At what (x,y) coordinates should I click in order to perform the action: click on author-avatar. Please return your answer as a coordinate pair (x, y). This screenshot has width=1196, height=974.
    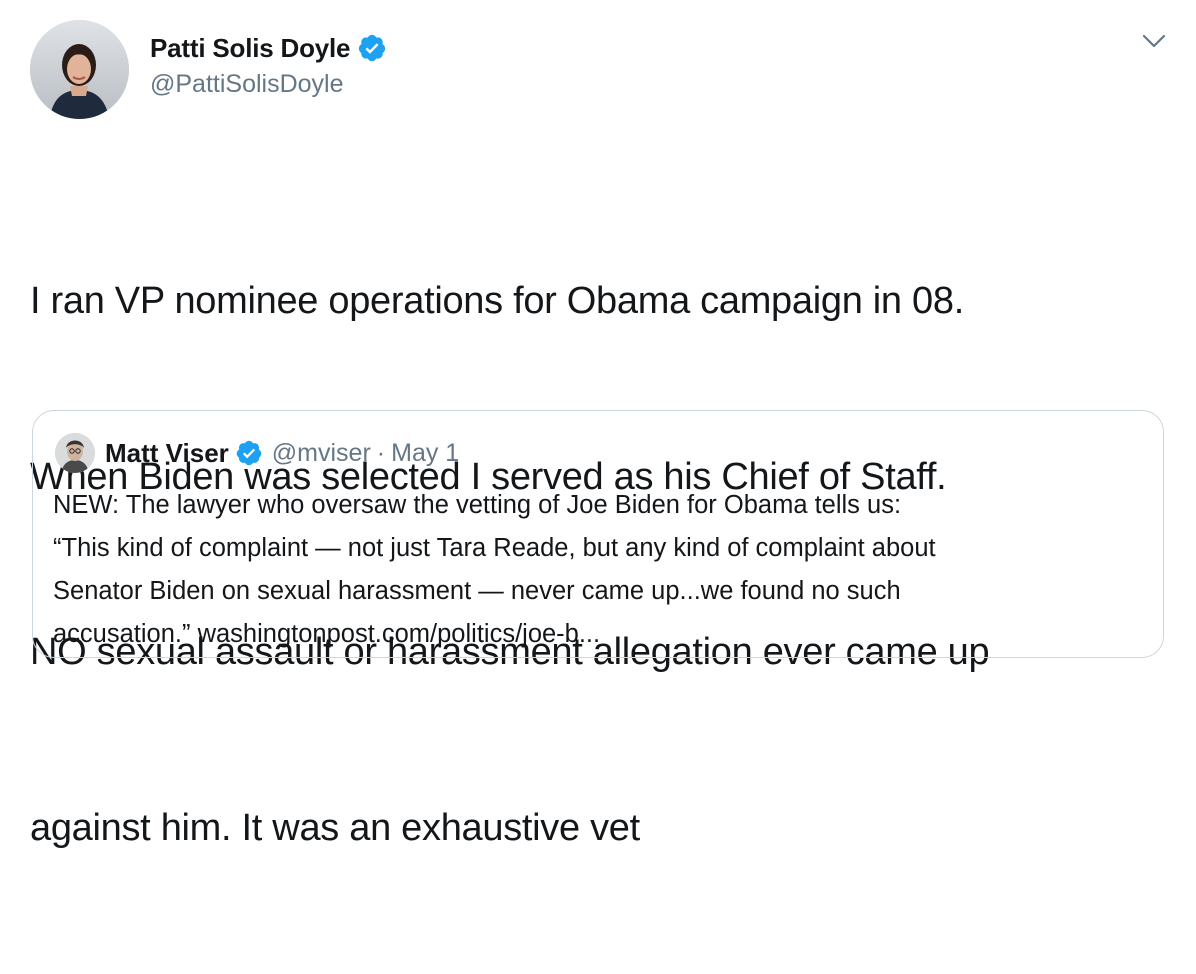
    Looking at the image, I should click on (79, 69).